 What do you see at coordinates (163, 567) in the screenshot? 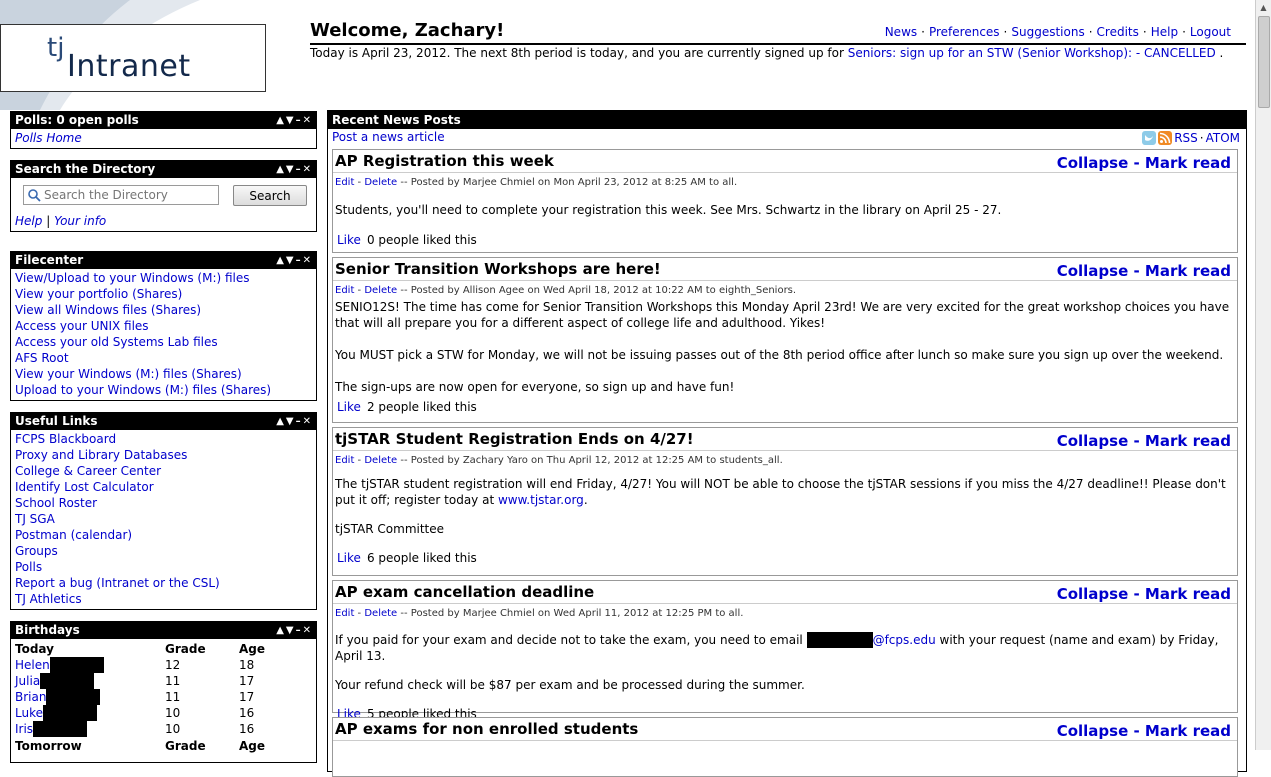
I see `useful-link: Polls` at bounding box center [163, 567].